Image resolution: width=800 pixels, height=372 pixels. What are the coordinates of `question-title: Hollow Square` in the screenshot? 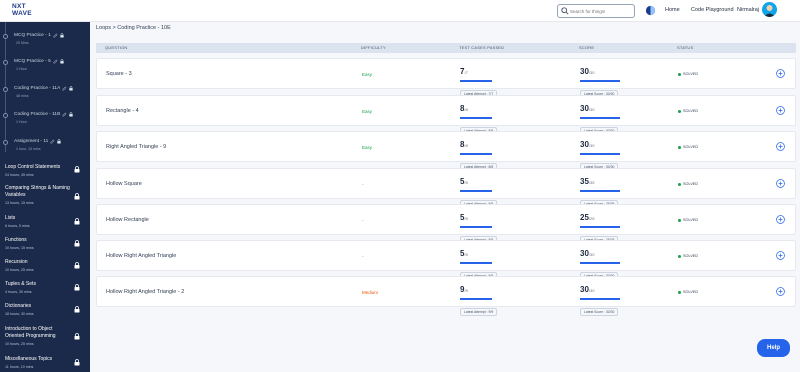 It's located at (124, 184).